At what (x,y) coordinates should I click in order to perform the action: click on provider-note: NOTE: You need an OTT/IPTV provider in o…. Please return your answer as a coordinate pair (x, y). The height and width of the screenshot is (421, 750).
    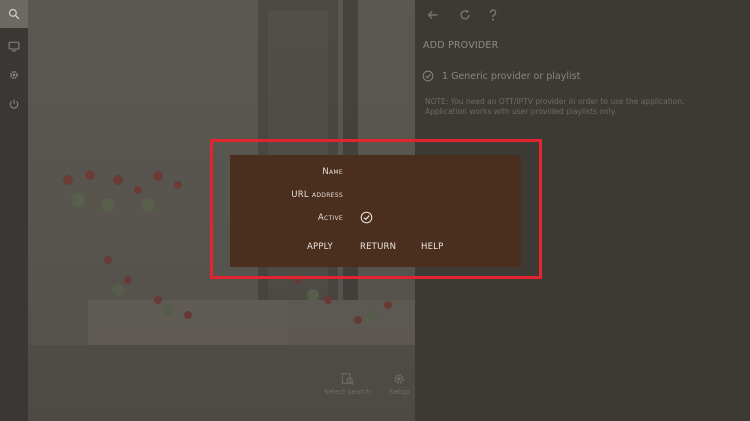
    Looking at the image, I should click on (575, 107).